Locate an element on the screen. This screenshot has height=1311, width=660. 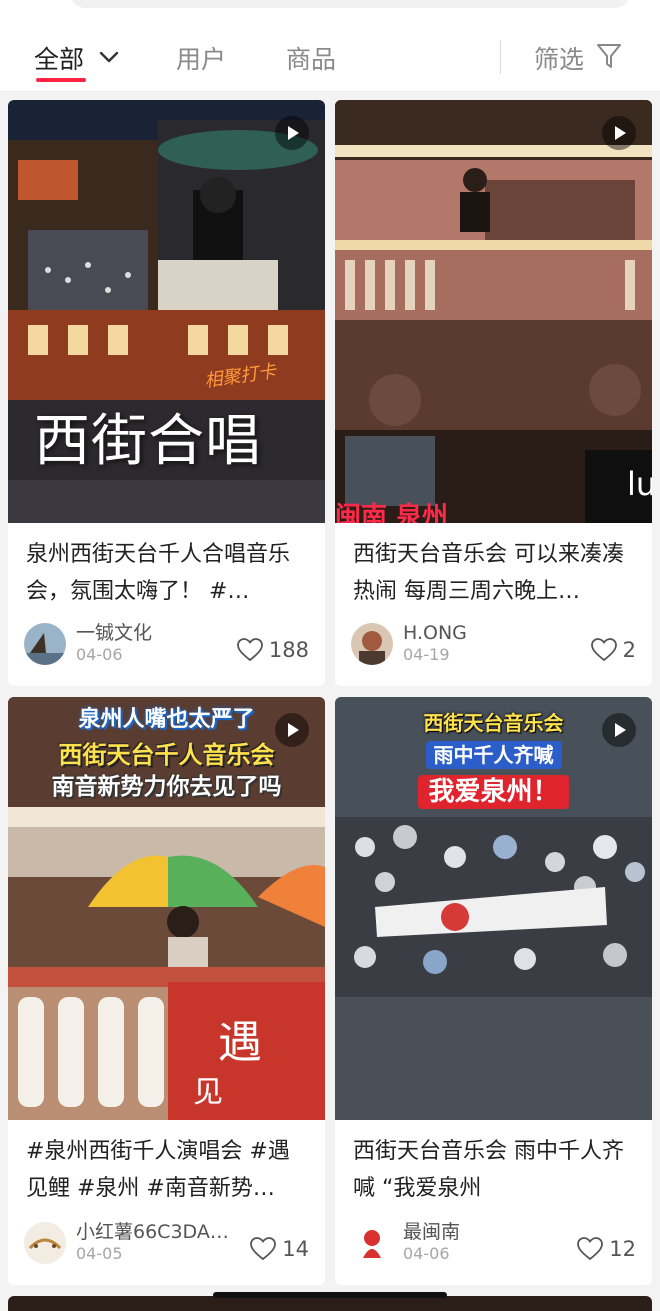
tab-all: 全部 is located at coordinates (59, 58).